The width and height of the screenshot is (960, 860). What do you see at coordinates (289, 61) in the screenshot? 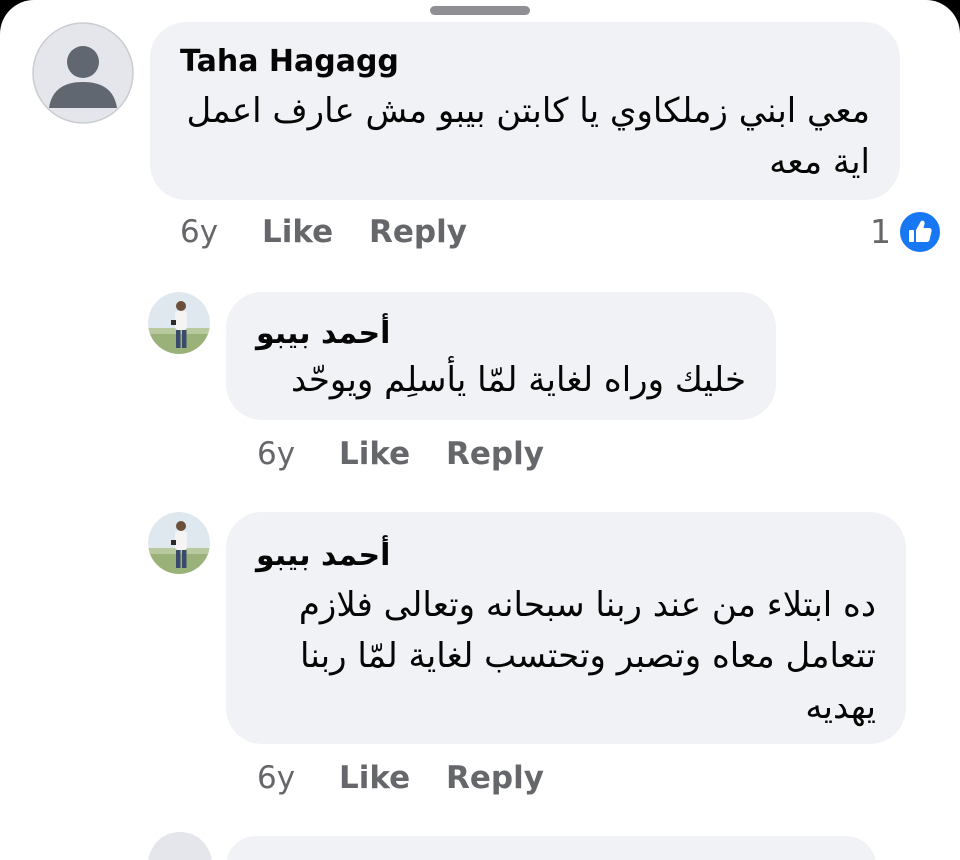
I see `comment-author: Taha Hagagg` at bounding box center [289, 61].